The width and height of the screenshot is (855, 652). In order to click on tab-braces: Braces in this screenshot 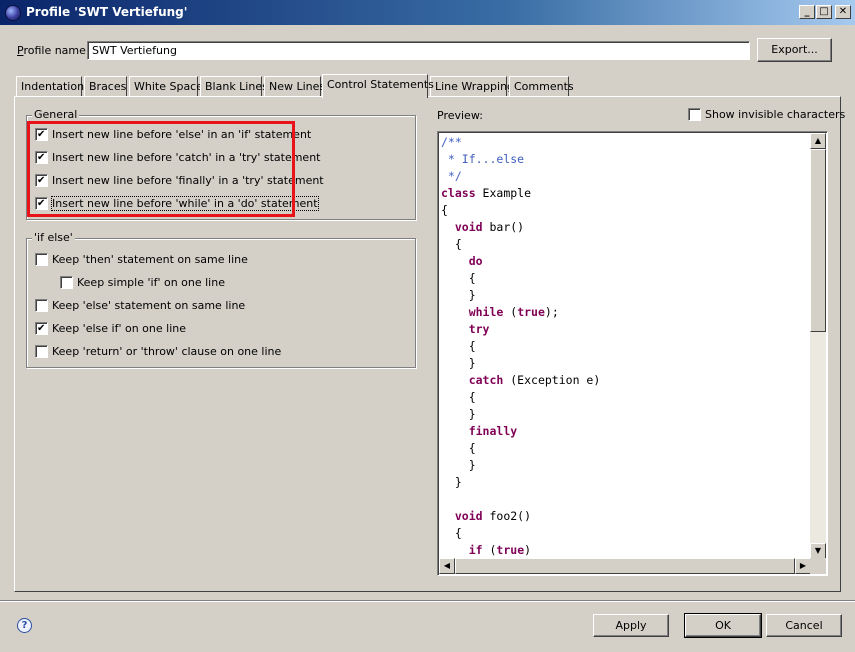, I will do `click(105, 86)`.